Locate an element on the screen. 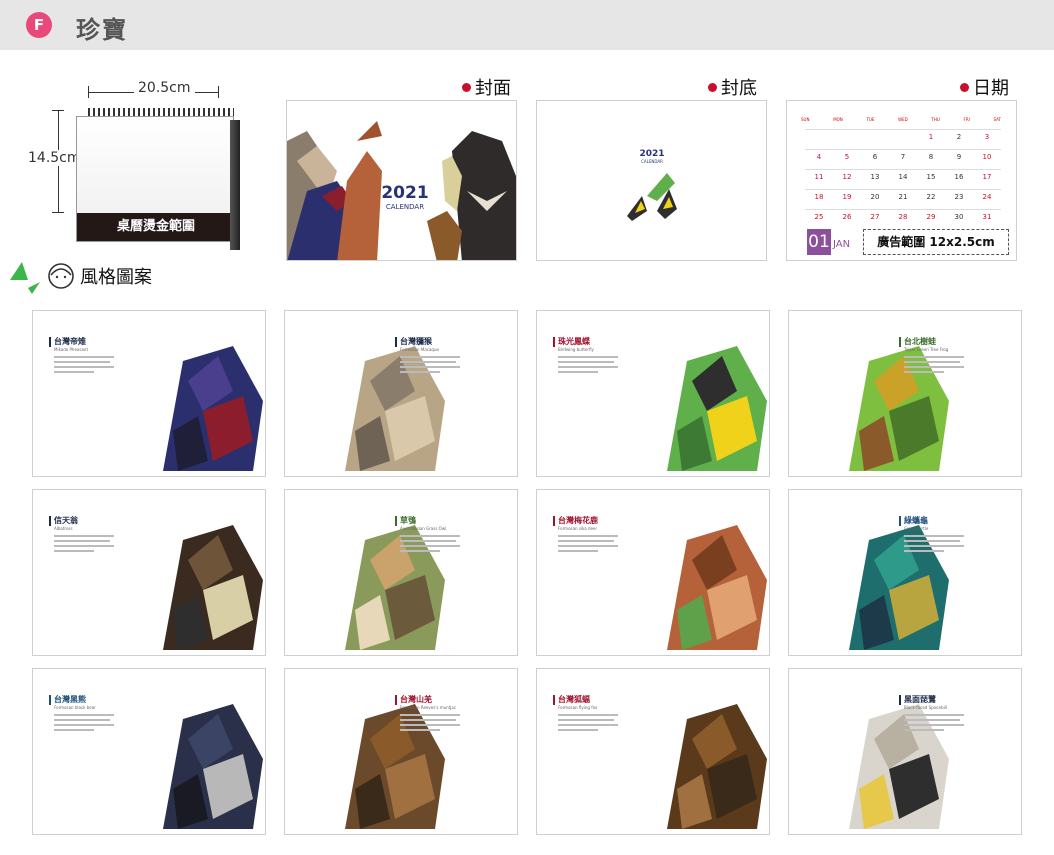 This screenshot has width=1054, height=855. animal-caption: 台灣黑熊 Formosan black bear is located at coordinates (84, 713).